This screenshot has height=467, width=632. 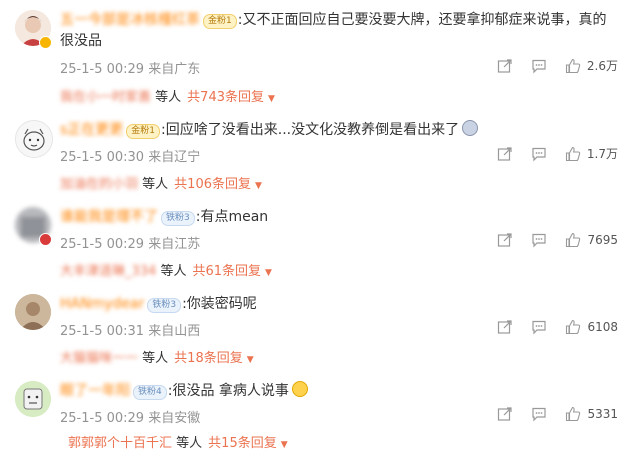 I want to click on comment-meta: 25-1-5 00:29 来自广东, so click(x=130, y=67).